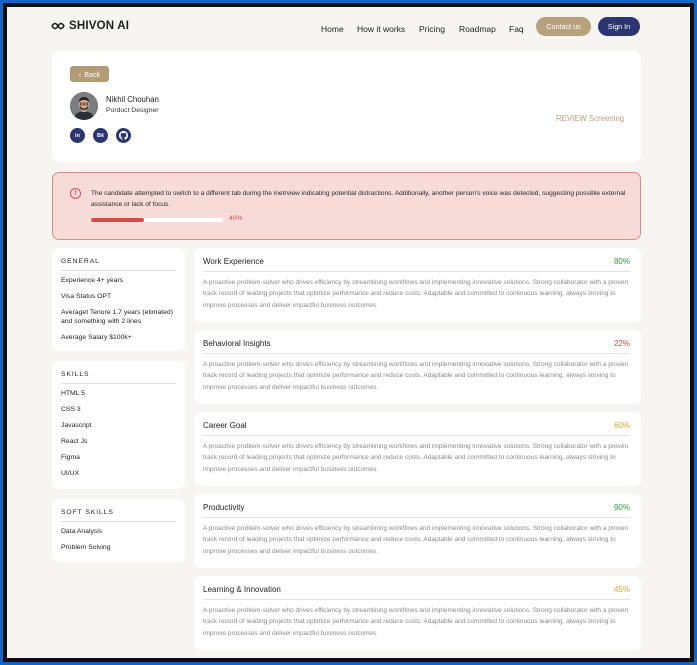  Describe the element at coordinates (132, 99) in the screenshot. I see `candidate-name: Nikhil Chouhan` at that location.